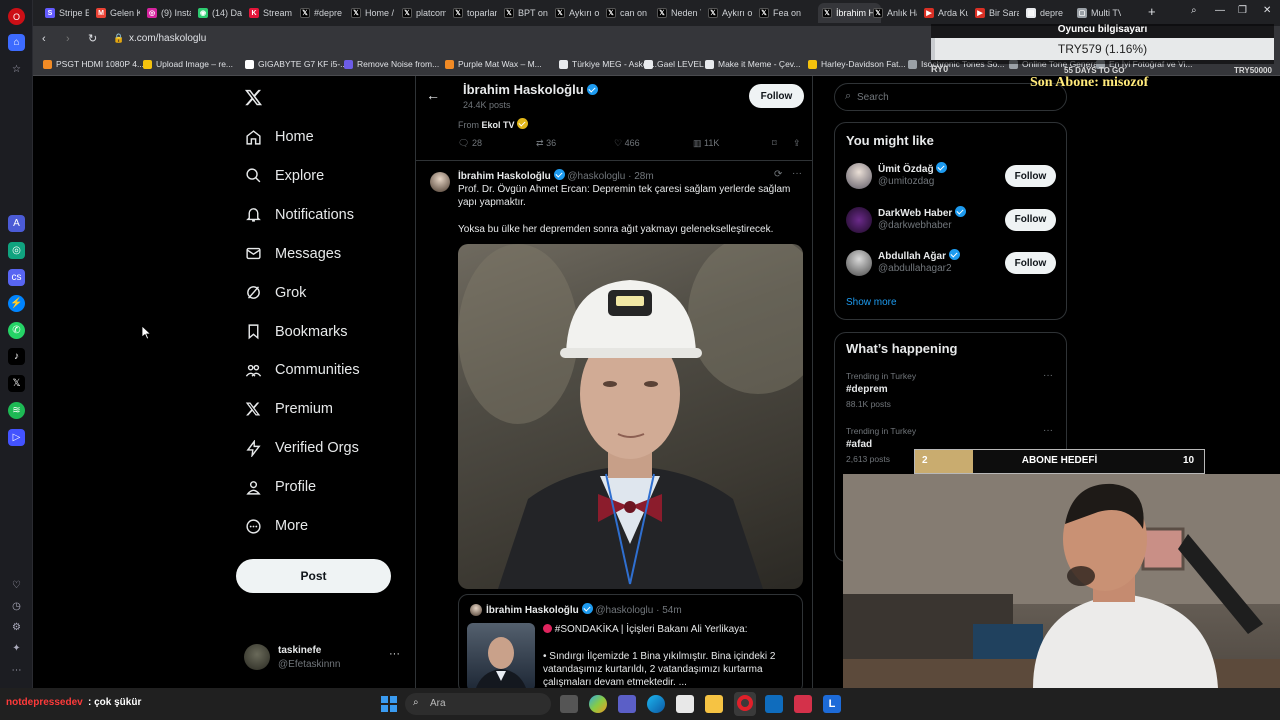 The image size is (1280, 720). What do you see at coordinates (16, 42) in the screenshot?
I see `home-icon: ⌂` at bounding box center [16, 42].